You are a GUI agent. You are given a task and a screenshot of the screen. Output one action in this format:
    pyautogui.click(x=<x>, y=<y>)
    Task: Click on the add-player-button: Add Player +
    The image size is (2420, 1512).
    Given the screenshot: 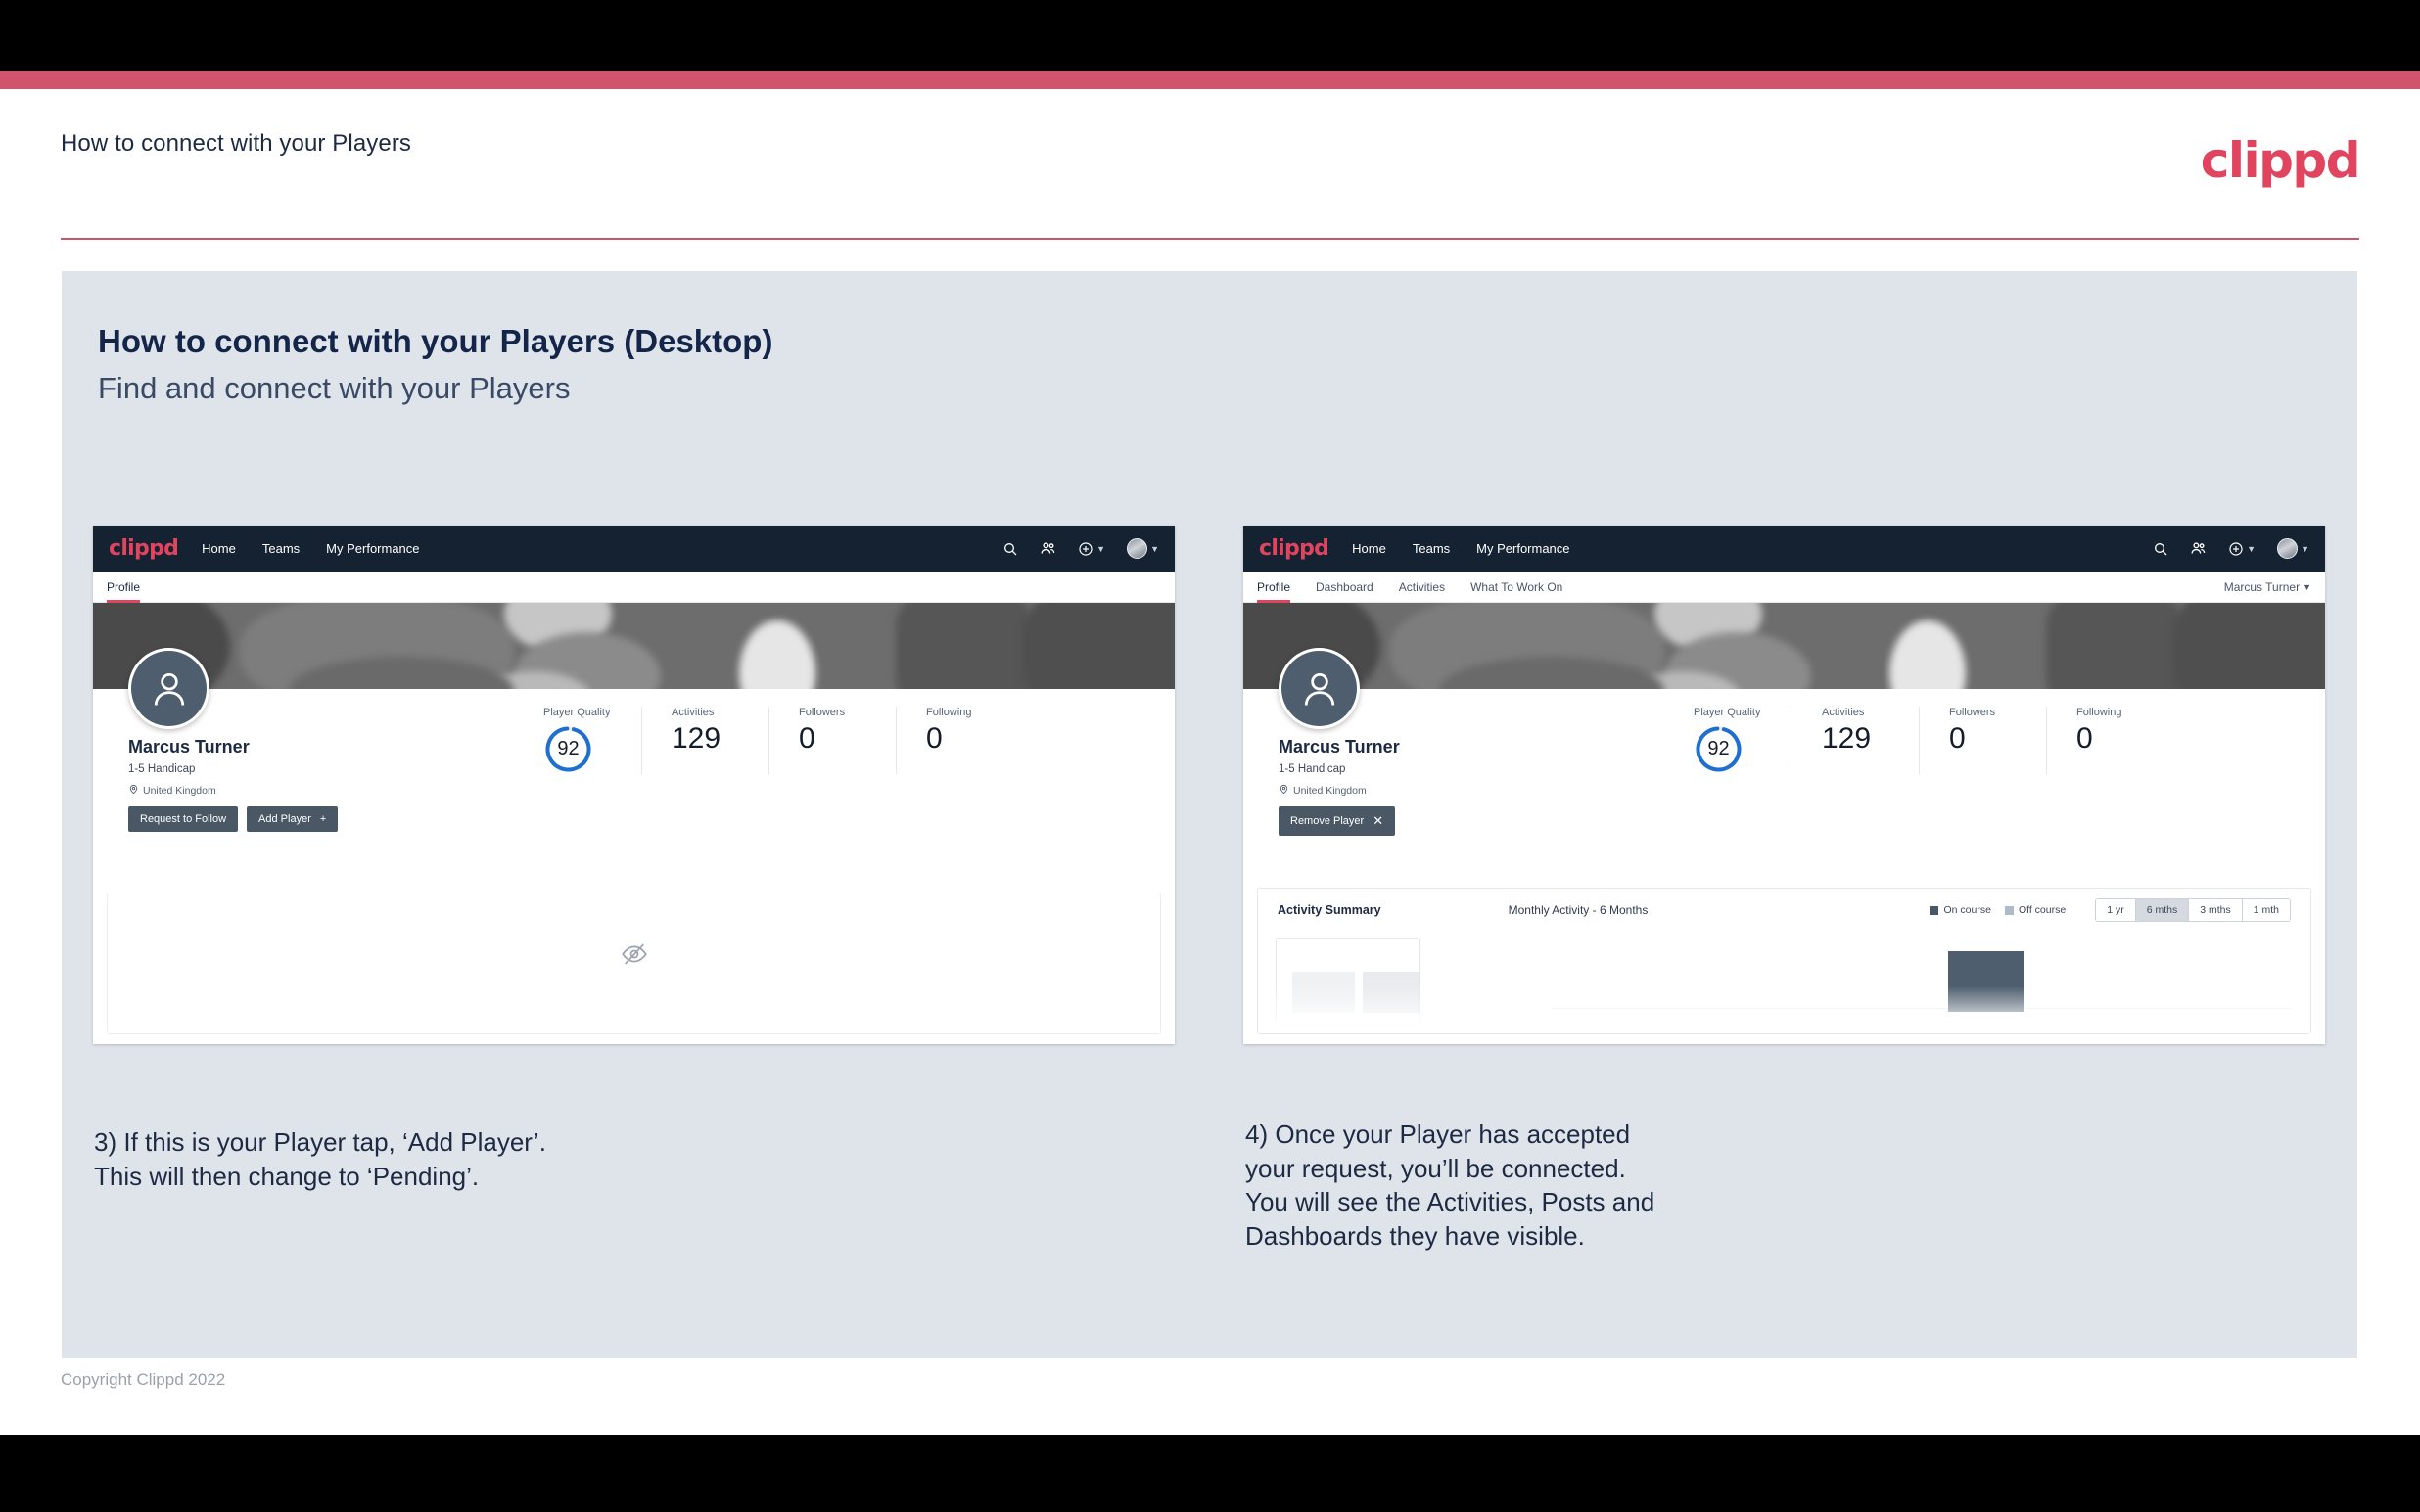 What is the action you would take?
    pyautogui.click(x=293, y=819)
    